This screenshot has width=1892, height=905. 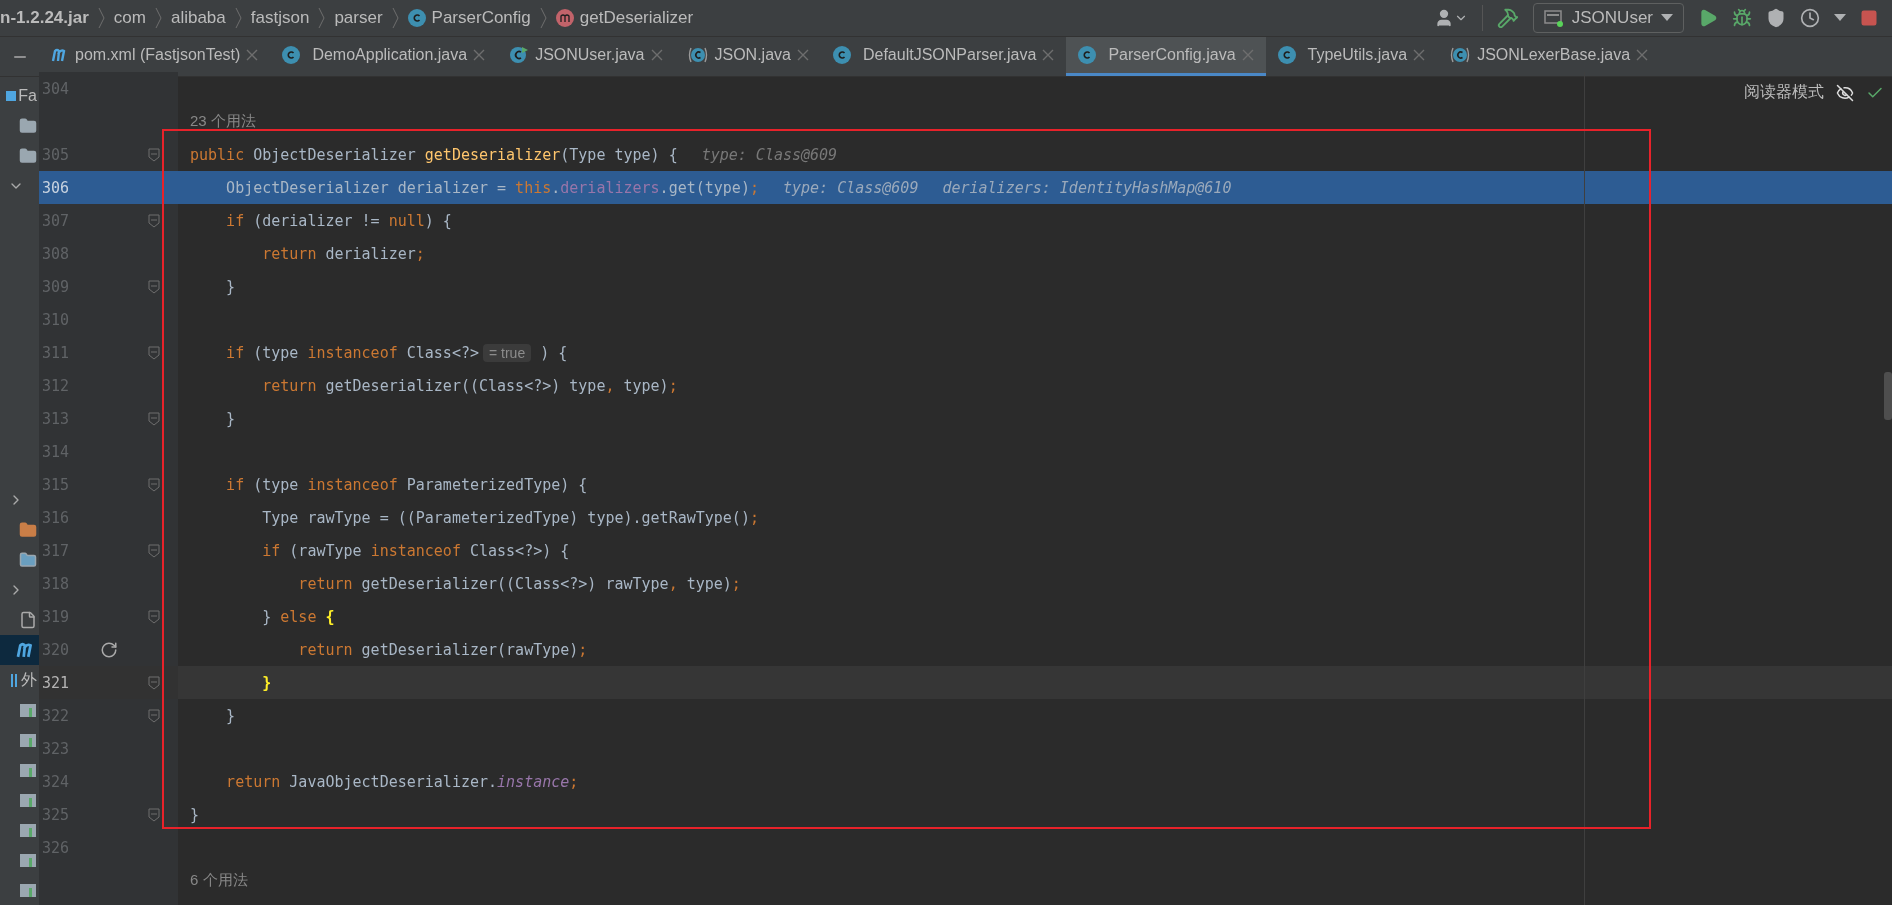 I want to click on editor-tab: ParserConfig.java, so click(x=1166, y=56).